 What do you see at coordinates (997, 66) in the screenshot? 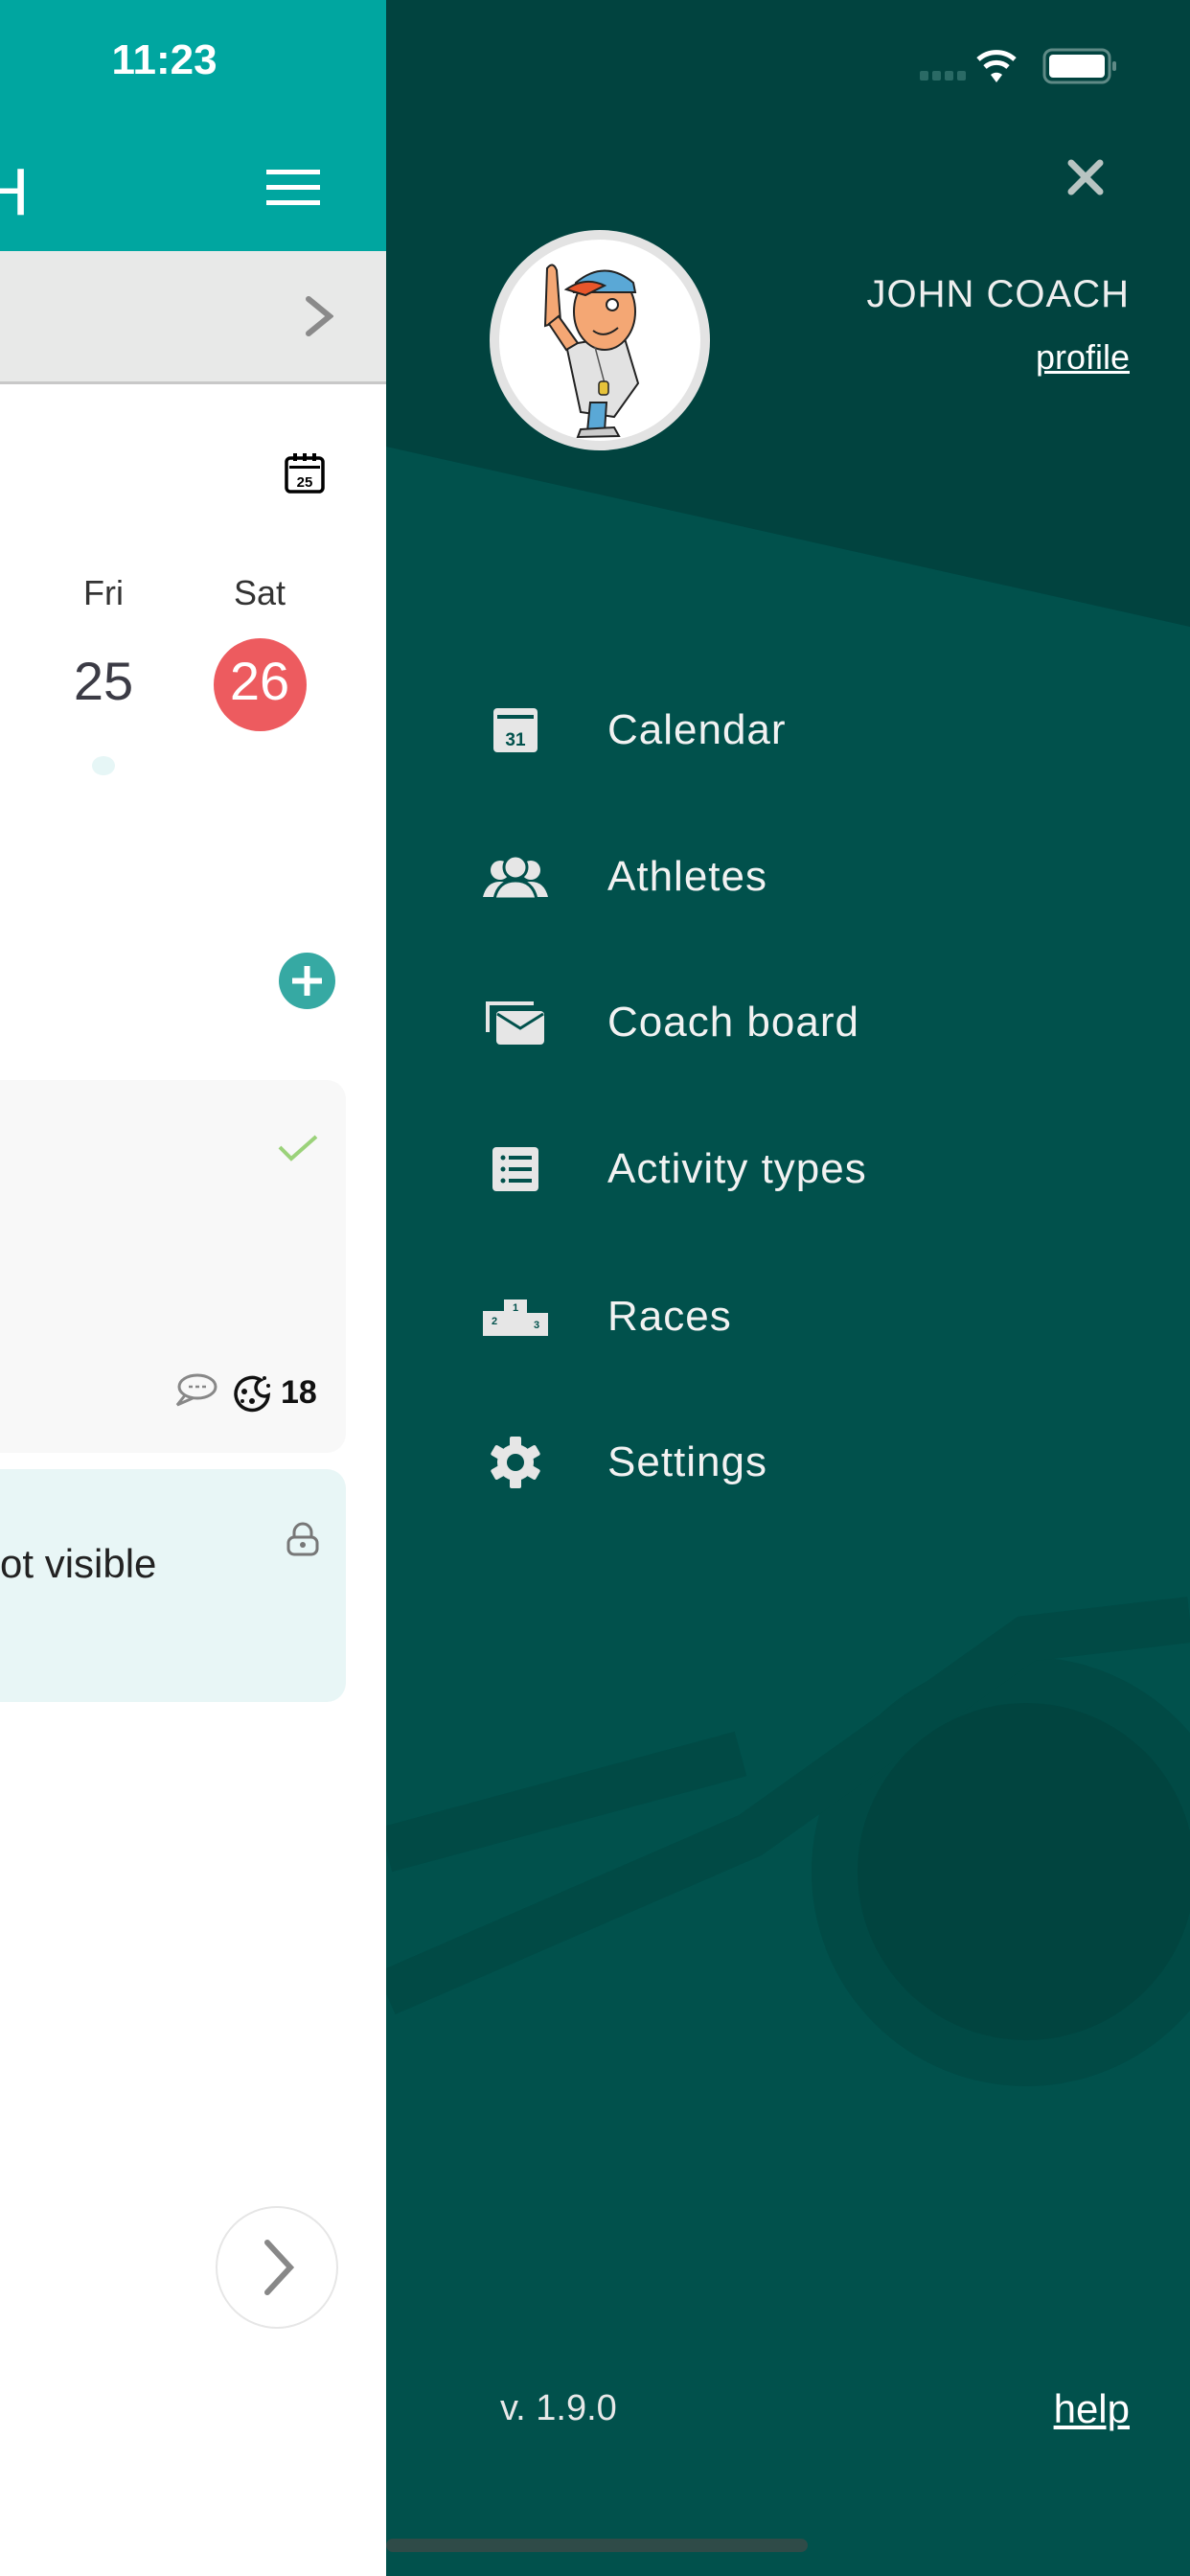
I see `wifi-icon` at bounding box center [997, 66].